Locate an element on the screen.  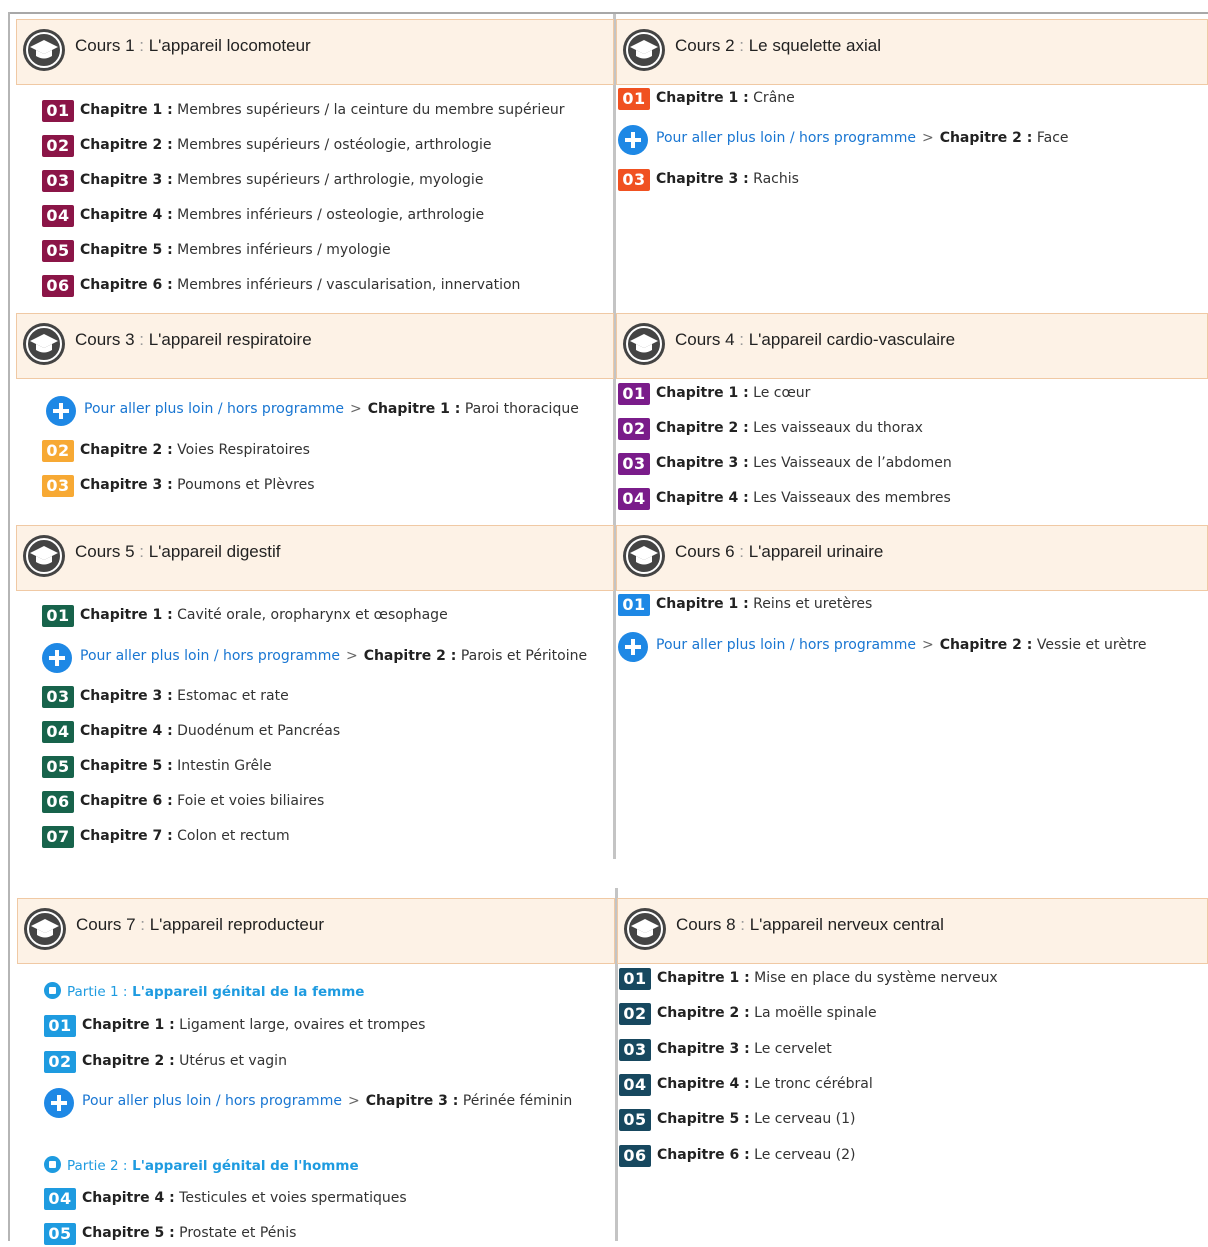
partie-label: Partie 1 : is located at coordinates (97, 992).